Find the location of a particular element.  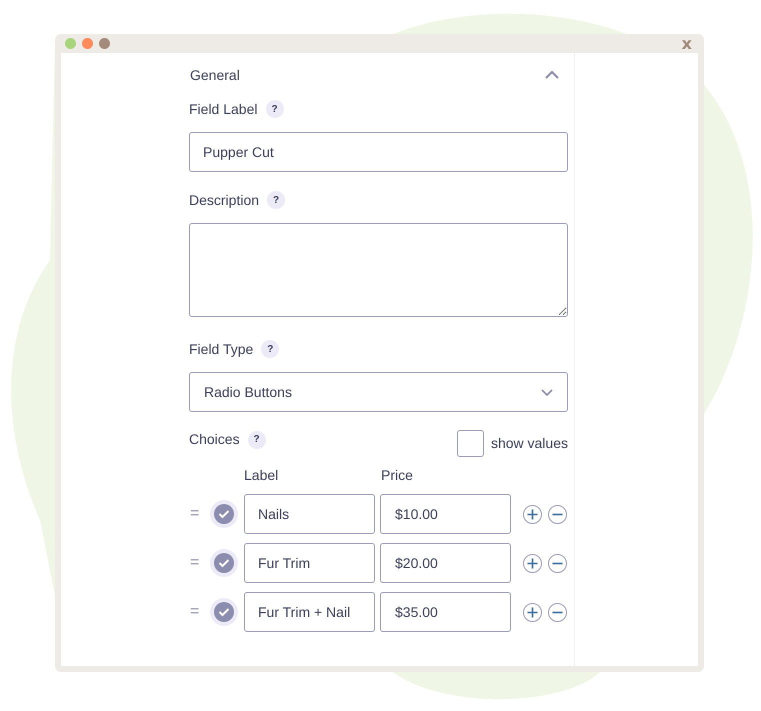

column-header: Label is located at coordinates (262, 475).